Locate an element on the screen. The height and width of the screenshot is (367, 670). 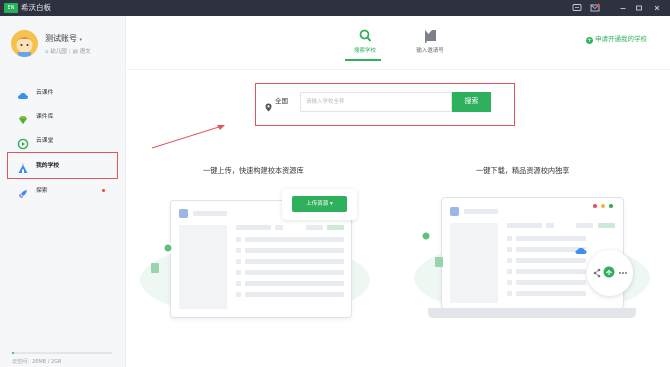
diamond-icon is located at coordinates (23, 117).